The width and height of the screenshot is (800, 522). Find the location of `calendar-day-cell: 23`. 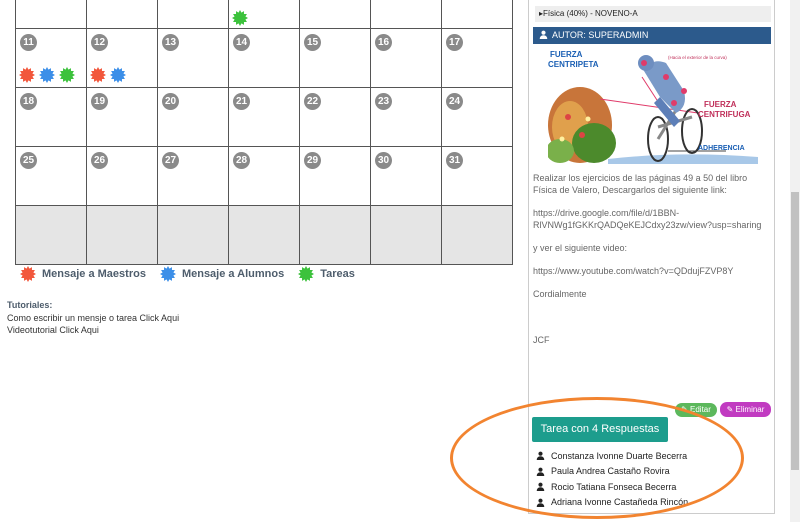

calendar-day-cell: 23 is located at coordinates (406, 117).